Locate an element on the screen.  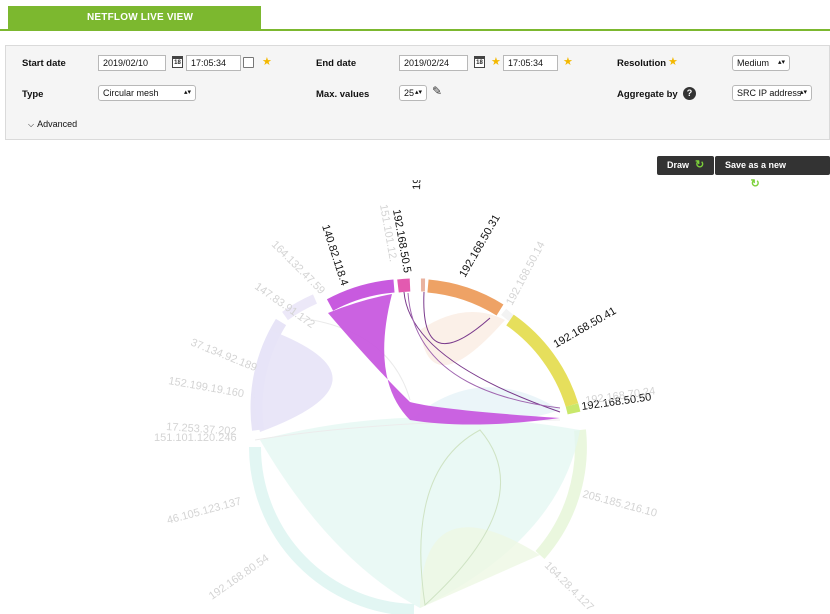
aggregate-by-value: SRC IP address is located at coordinates (769, 93).